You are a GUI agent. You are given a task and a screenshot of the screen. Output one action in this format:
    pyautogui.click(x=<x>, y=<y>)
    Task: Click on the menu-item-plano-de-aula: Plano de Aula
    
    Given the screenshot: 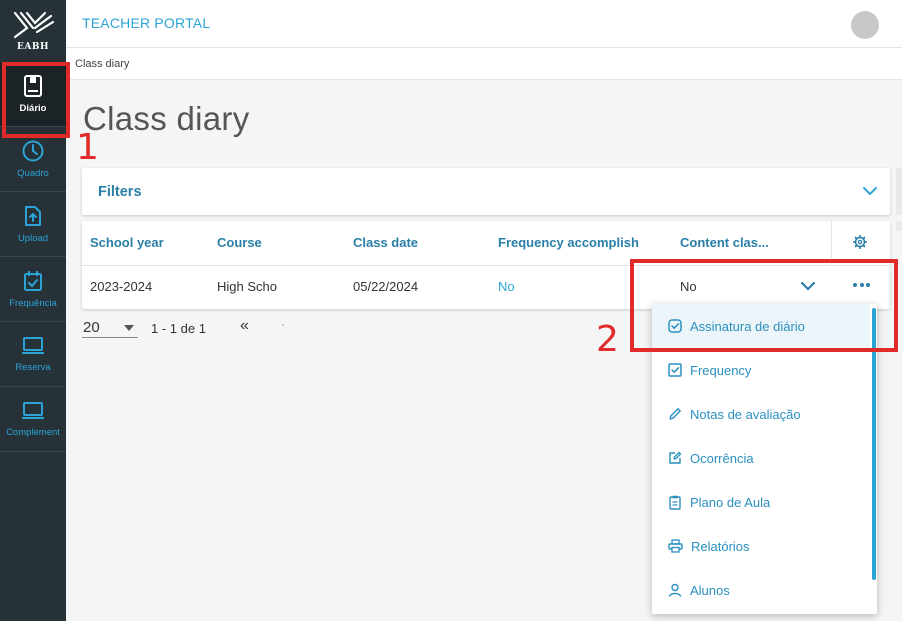 What is the action you would take?
    pyautogui.click(x=761, y=502)
    